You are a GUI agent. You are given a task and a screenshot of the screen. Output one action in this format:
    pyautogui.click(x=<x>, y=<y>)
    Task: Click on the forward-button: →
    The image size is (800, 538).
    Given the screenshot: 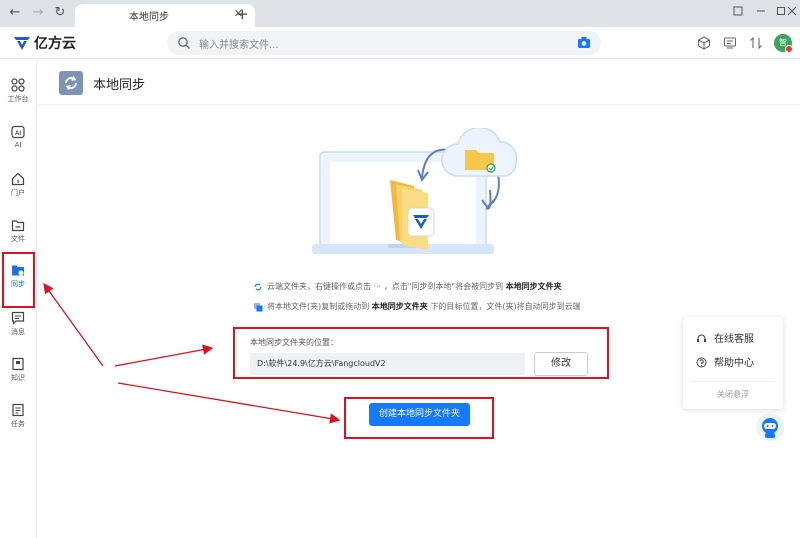 What is the action you would take?
    pyautogui.click(x=38, y=13)
    